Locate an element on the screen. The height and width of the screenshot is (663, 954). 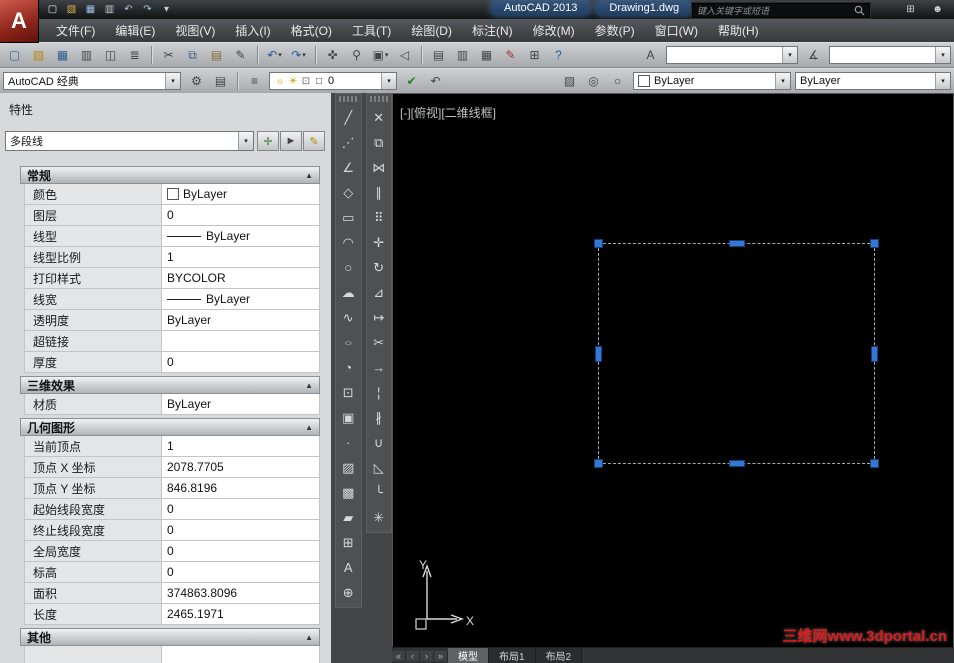
tab-nav-last-button: » is located at coordinates (441, 655).